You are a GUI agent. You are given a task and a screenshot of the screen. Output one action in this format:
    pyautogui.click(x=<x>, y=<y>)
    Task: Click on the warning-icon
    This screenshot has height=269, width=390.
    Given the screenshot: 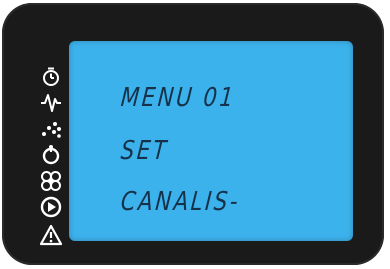 What is the action you would take?
    pyautogui.click(x=51, y=235)
    